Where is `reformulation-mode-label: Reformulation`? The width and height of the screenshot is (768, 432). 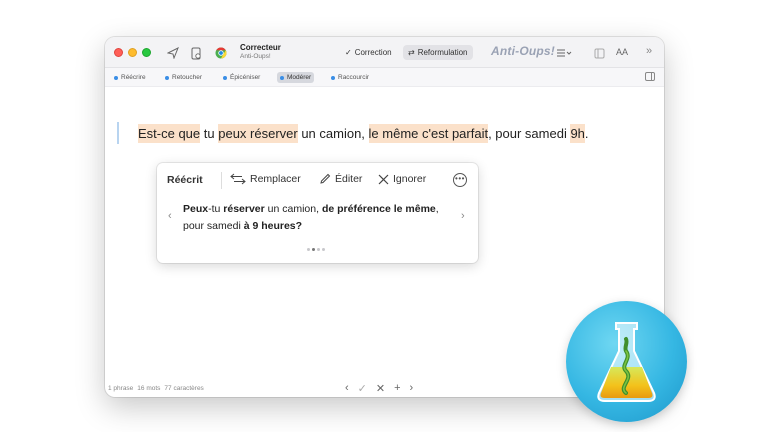
reformulation-mode-label: Reformulation is located at coordinates (442, 52).